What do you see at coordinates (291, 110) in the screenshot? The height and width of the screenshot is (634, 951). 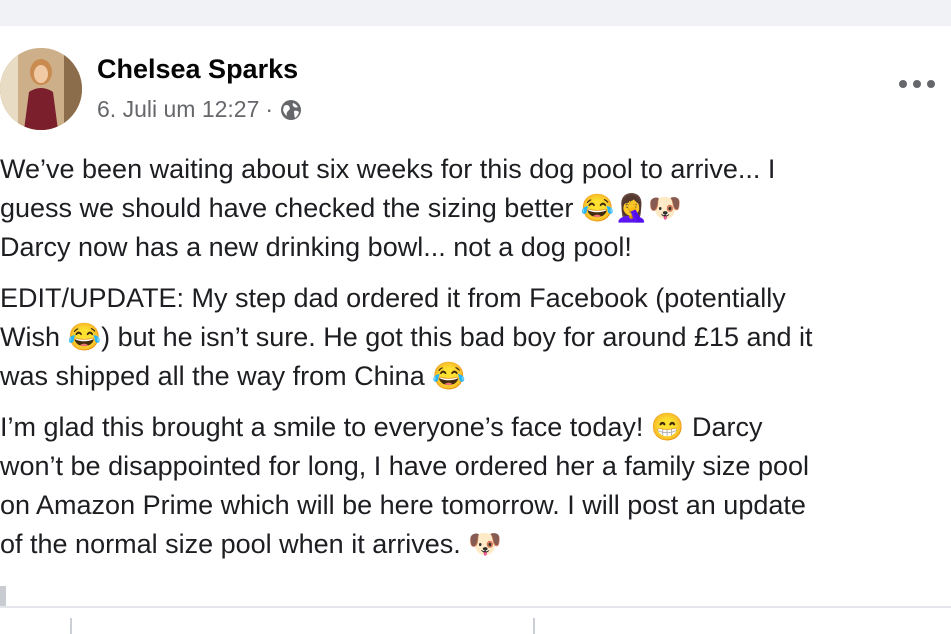 I see `globe-icon` at bounding box center [291, 110].